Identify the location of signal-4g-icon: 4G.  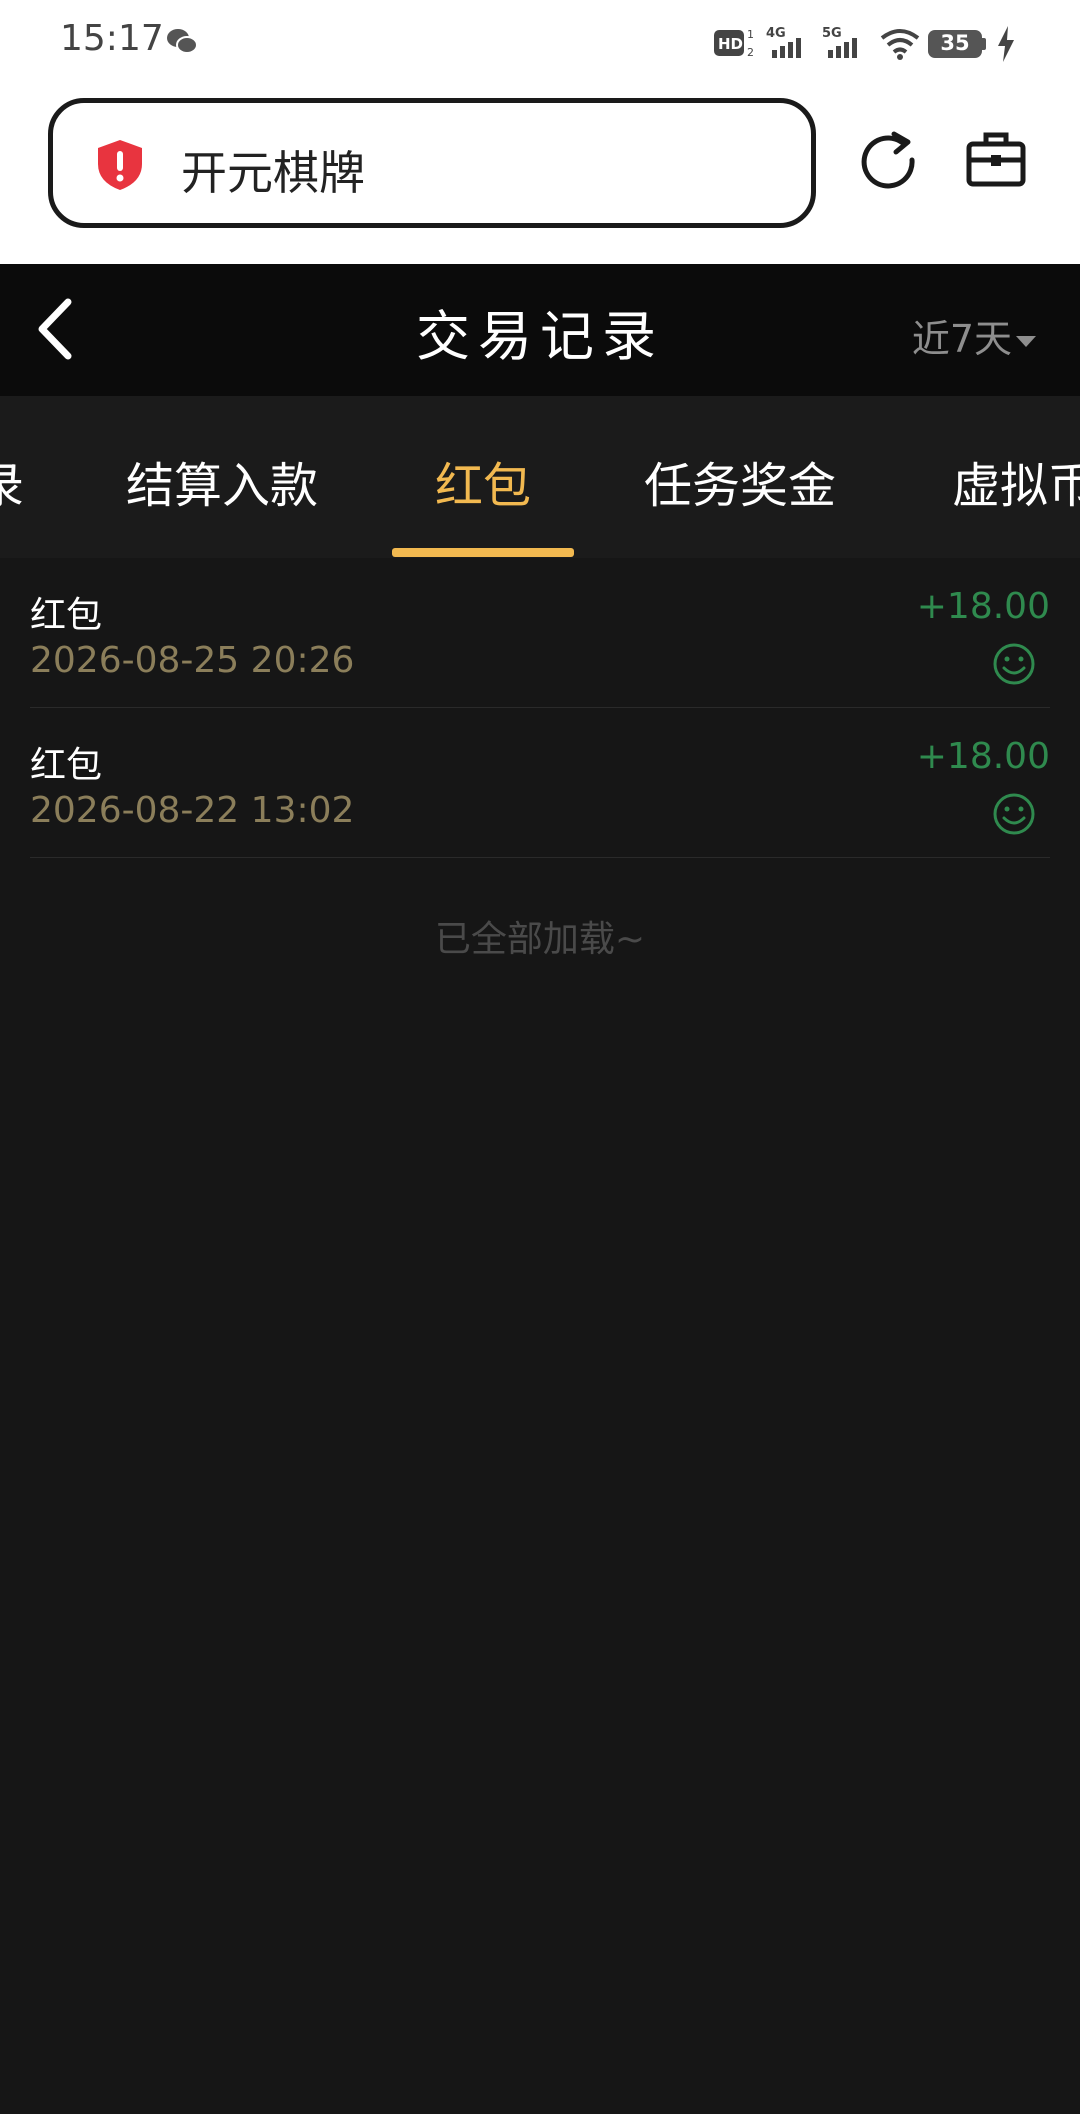
(783, 42).